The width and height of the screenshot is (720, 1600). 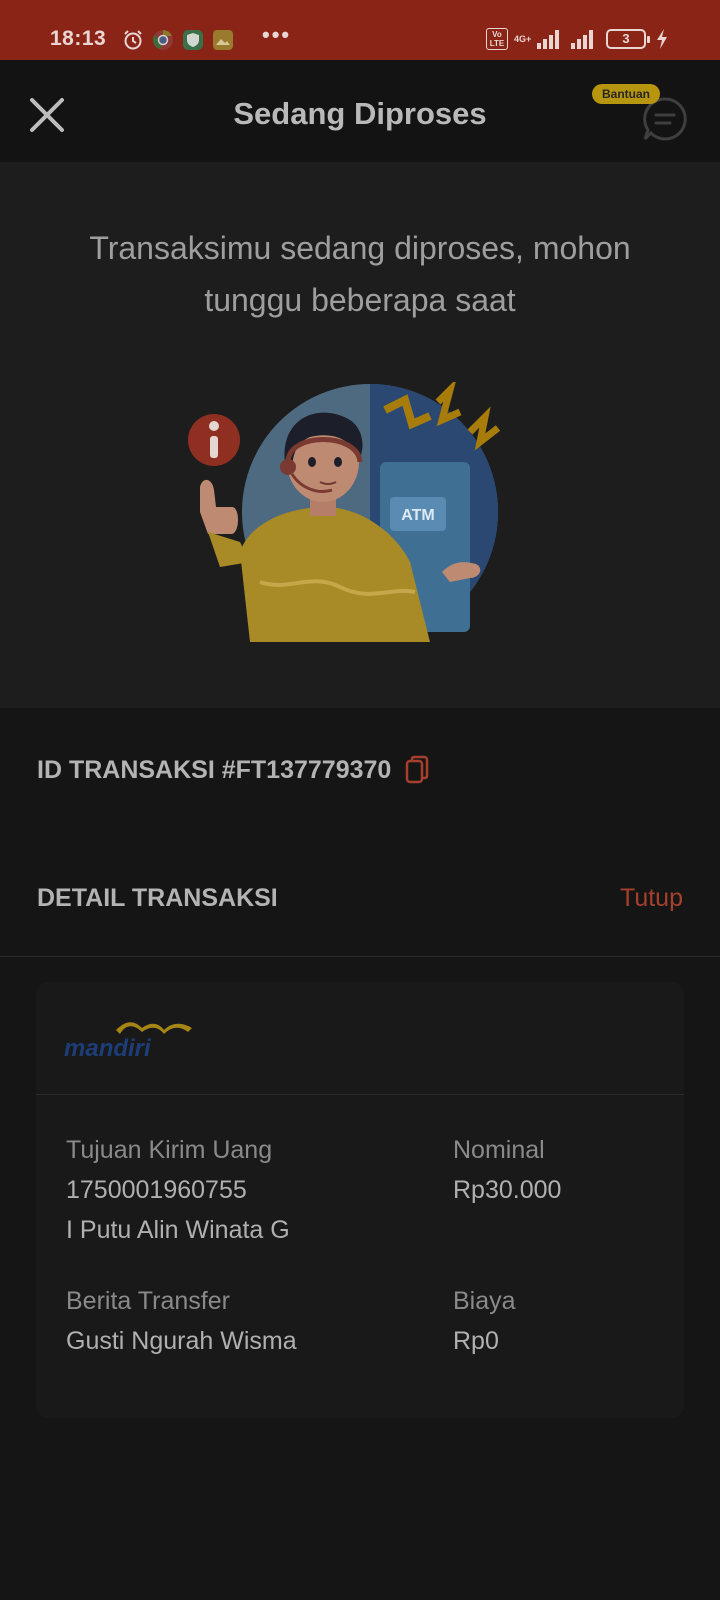 What do you see at coordinates (344, 512) in the screenshot?
I see `customer-service-illustration: ATM` at bounding box center [344, 512].